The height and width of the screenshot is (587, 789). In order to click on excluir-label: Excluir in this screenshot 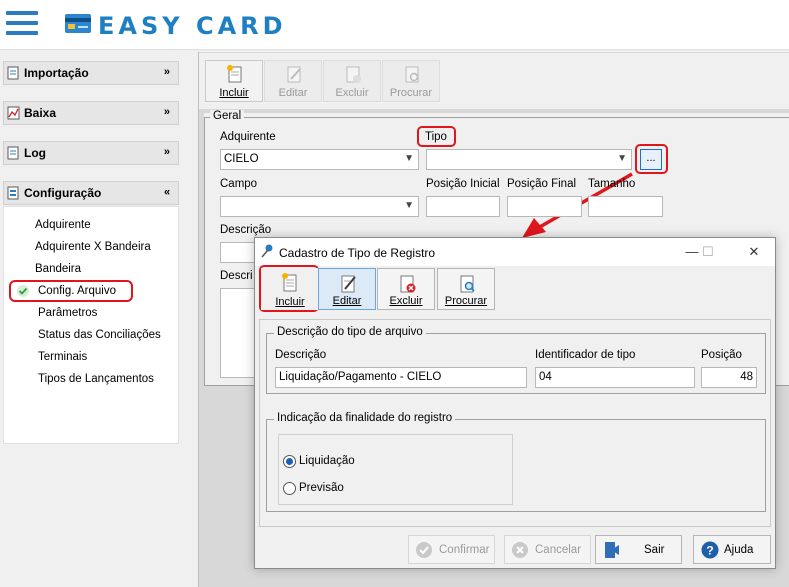, I will do `click(352, 93)`.